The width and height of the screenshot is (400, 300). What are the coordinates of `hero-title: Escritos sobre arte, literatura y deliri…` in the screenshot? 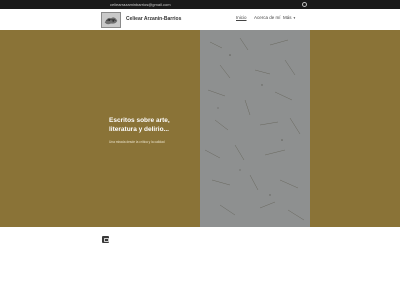 It's located at (139, 125).